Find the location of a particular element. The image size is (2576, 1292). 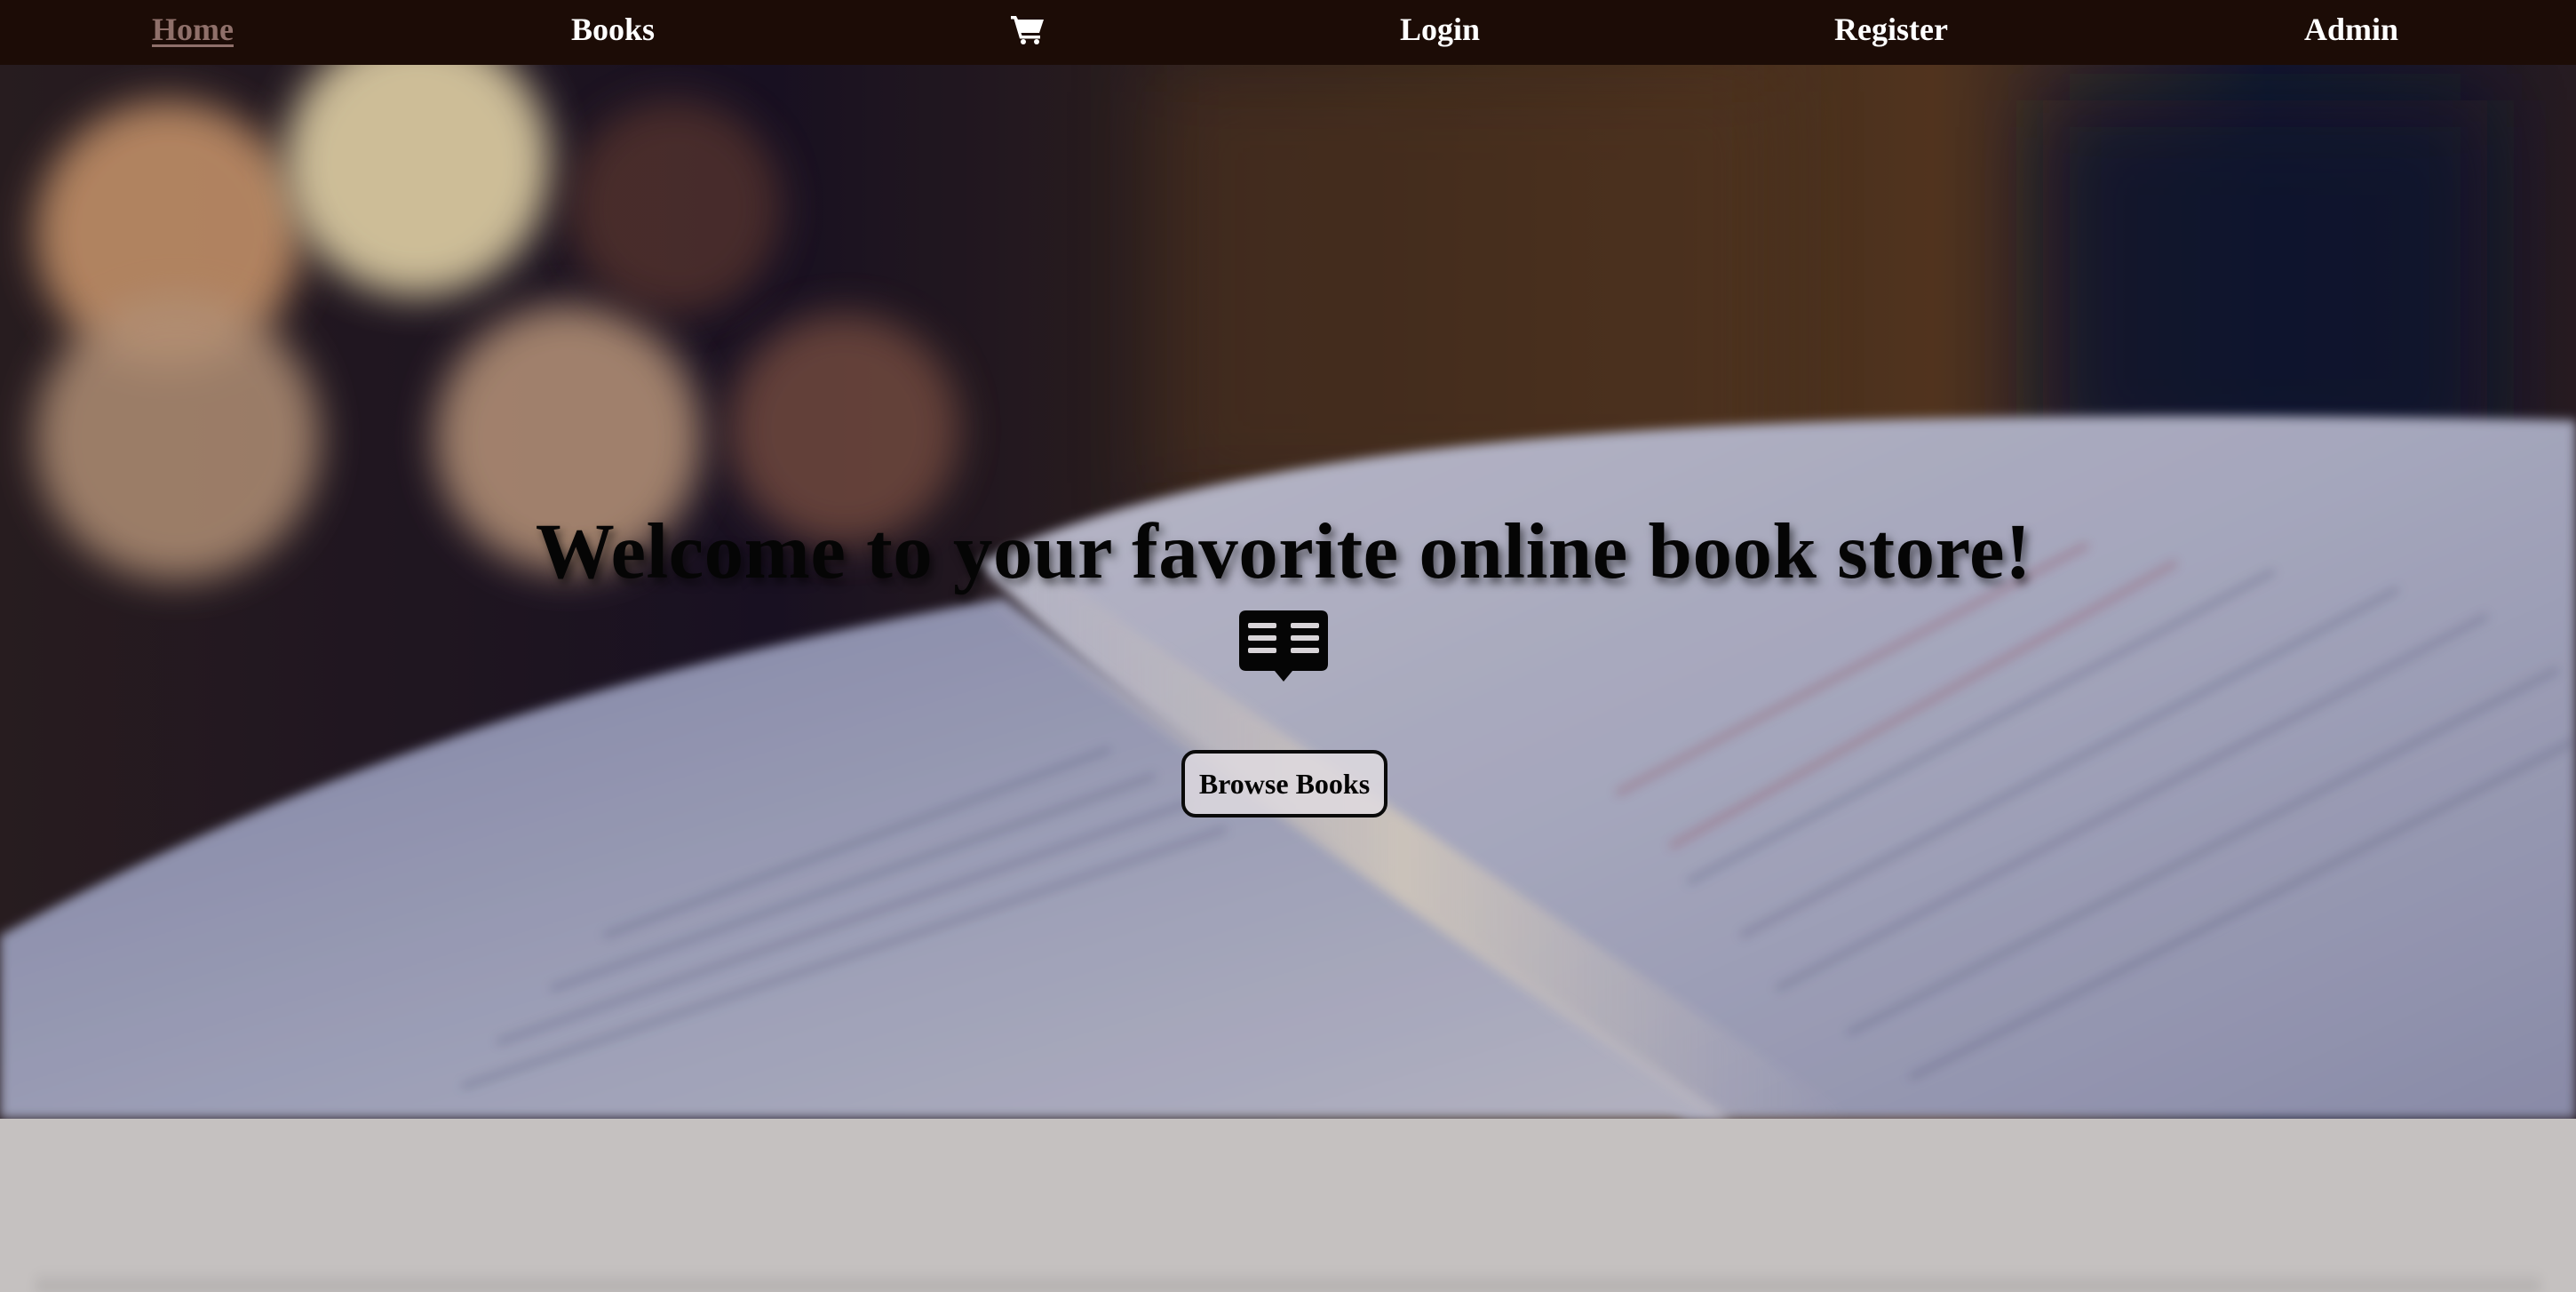

nav-login-link: Login is located at coordinates (1440, 32).